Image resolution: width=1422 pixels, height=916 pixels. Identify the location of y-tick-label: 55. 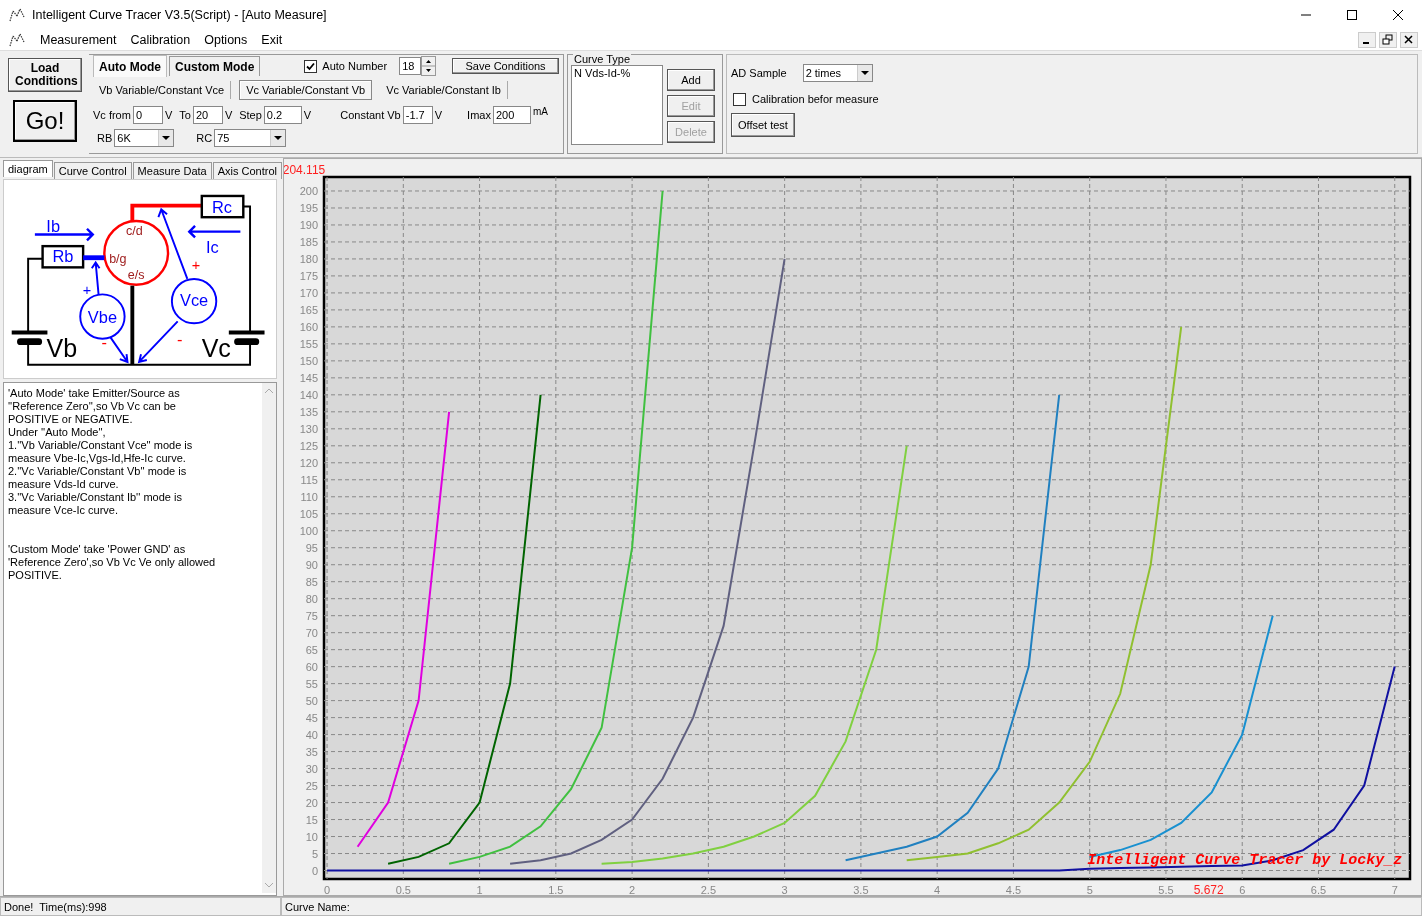
(311, 683).